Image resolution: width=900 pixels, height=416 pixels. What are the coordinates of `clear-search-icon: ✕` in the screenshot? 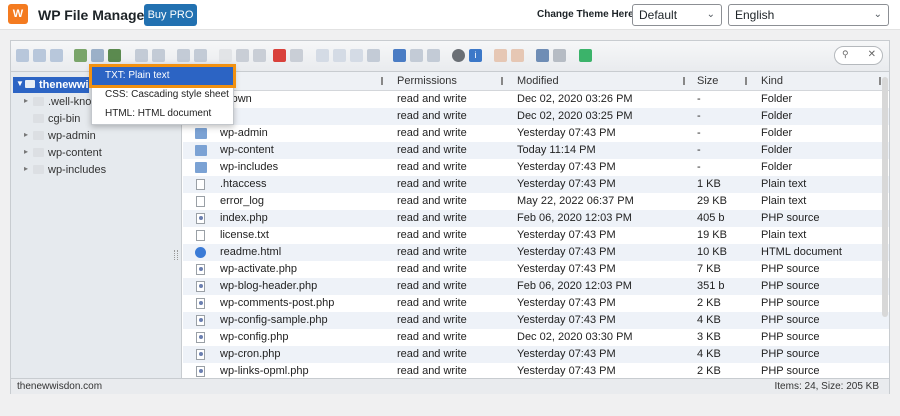 It's located at (872, 54).